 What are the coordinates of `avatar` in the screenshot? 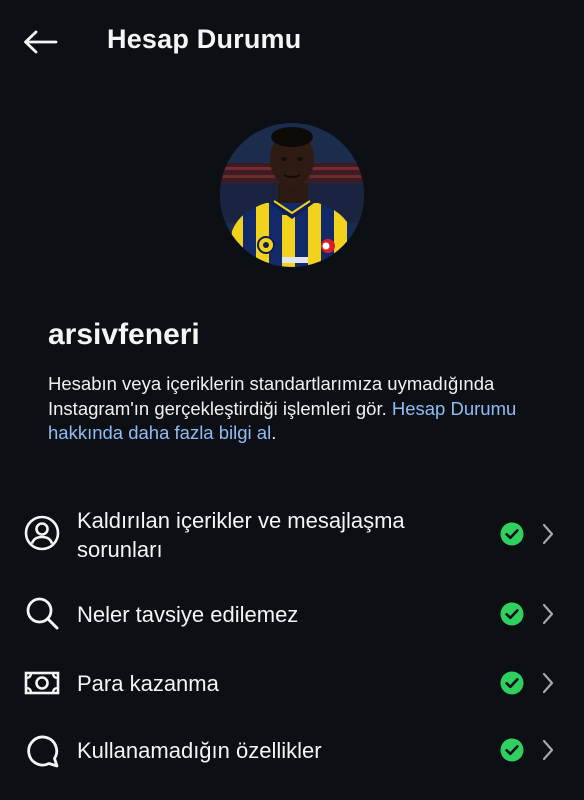 It's located at (292, 195).